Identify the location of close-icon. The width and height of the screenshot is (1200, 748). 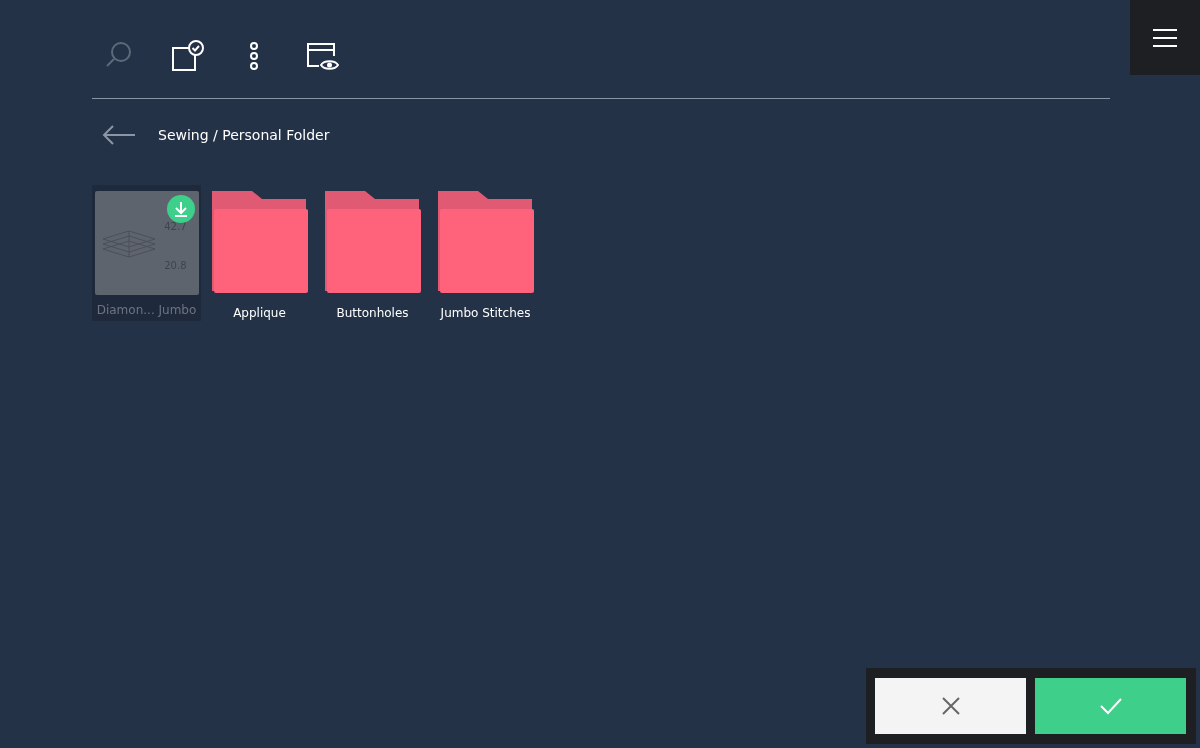
(950, 706).